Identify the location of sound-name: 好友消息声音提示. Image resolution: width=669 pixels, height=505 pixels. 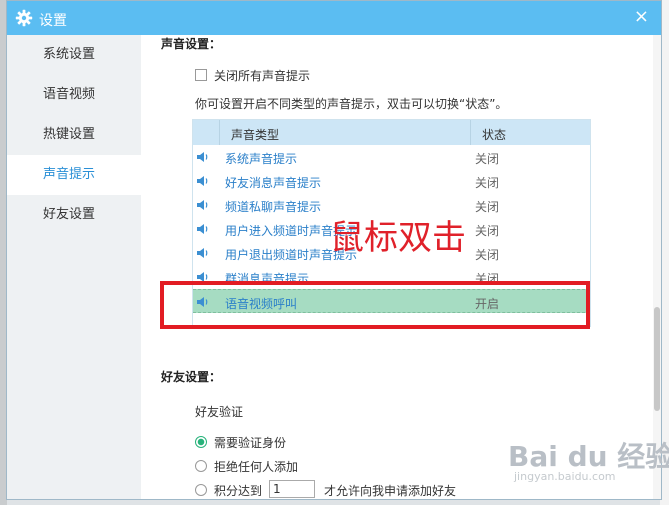
(273, 183).